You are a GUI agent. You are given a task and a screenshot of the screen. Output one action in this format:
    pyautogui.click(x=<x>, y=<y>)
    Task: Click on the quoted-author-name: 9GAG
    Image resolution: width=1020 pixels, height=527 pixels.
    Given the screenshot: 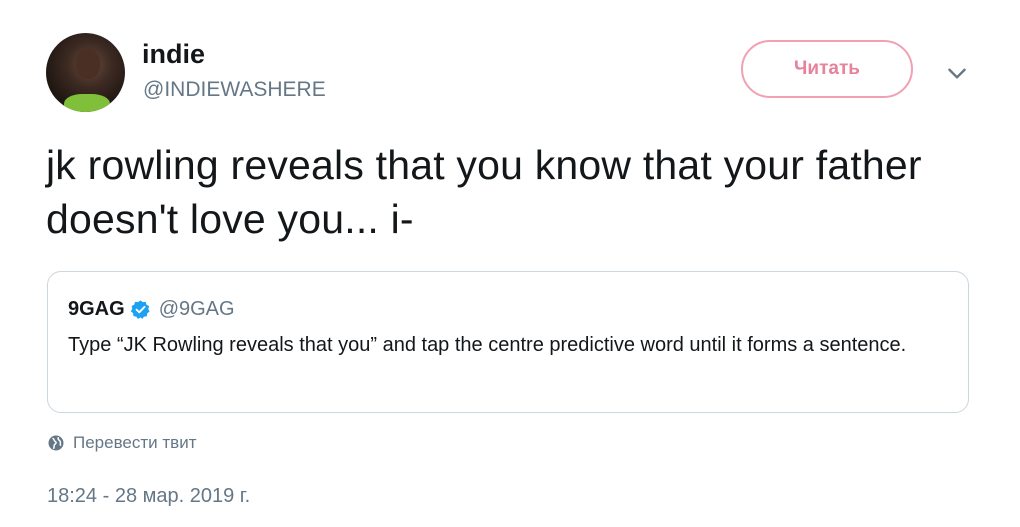 What is the action you would take?
    pyautogui.click(x=96, y=308)
    